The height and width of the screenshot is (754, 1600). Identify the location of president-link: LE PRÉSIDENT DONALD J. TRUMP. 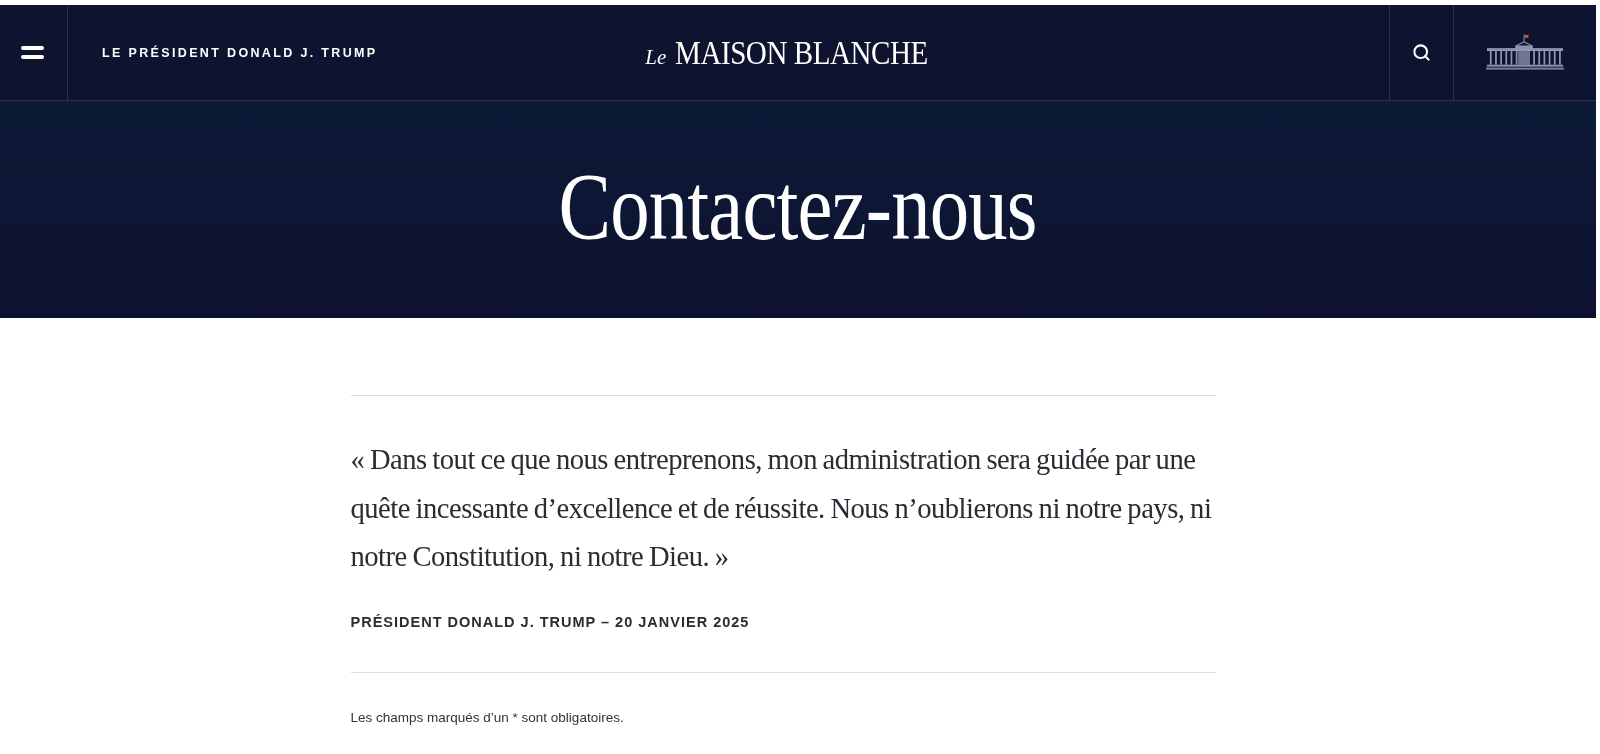
(240, 52).